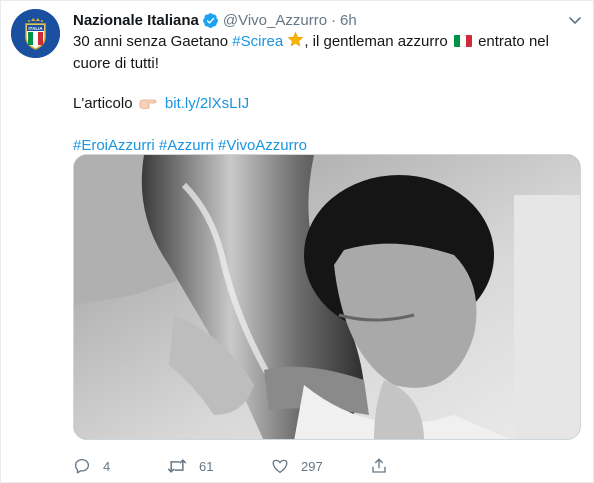  I want to click on heart-icon, so click(280, 466).